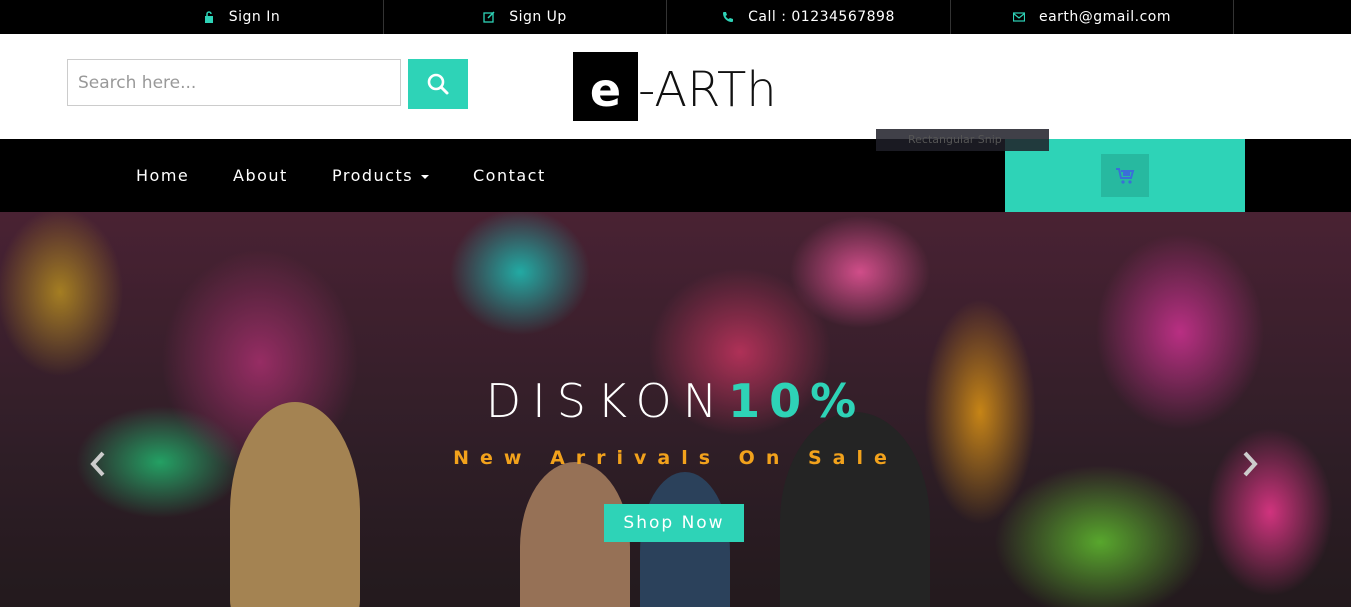 This screenshot has width=1351, height=607. I want to click on hero-title: DISKON10%, so click(675, 401).